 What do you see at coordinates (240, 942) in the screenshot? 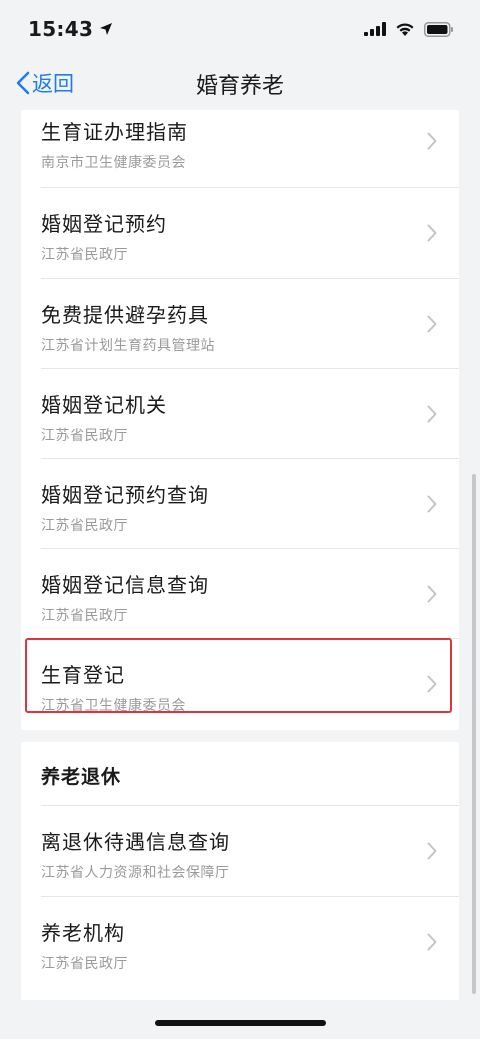
I see `list-item-elderly-care-institutions: 养老机构 江苏省民政厅` at bounding box center [240, 942].